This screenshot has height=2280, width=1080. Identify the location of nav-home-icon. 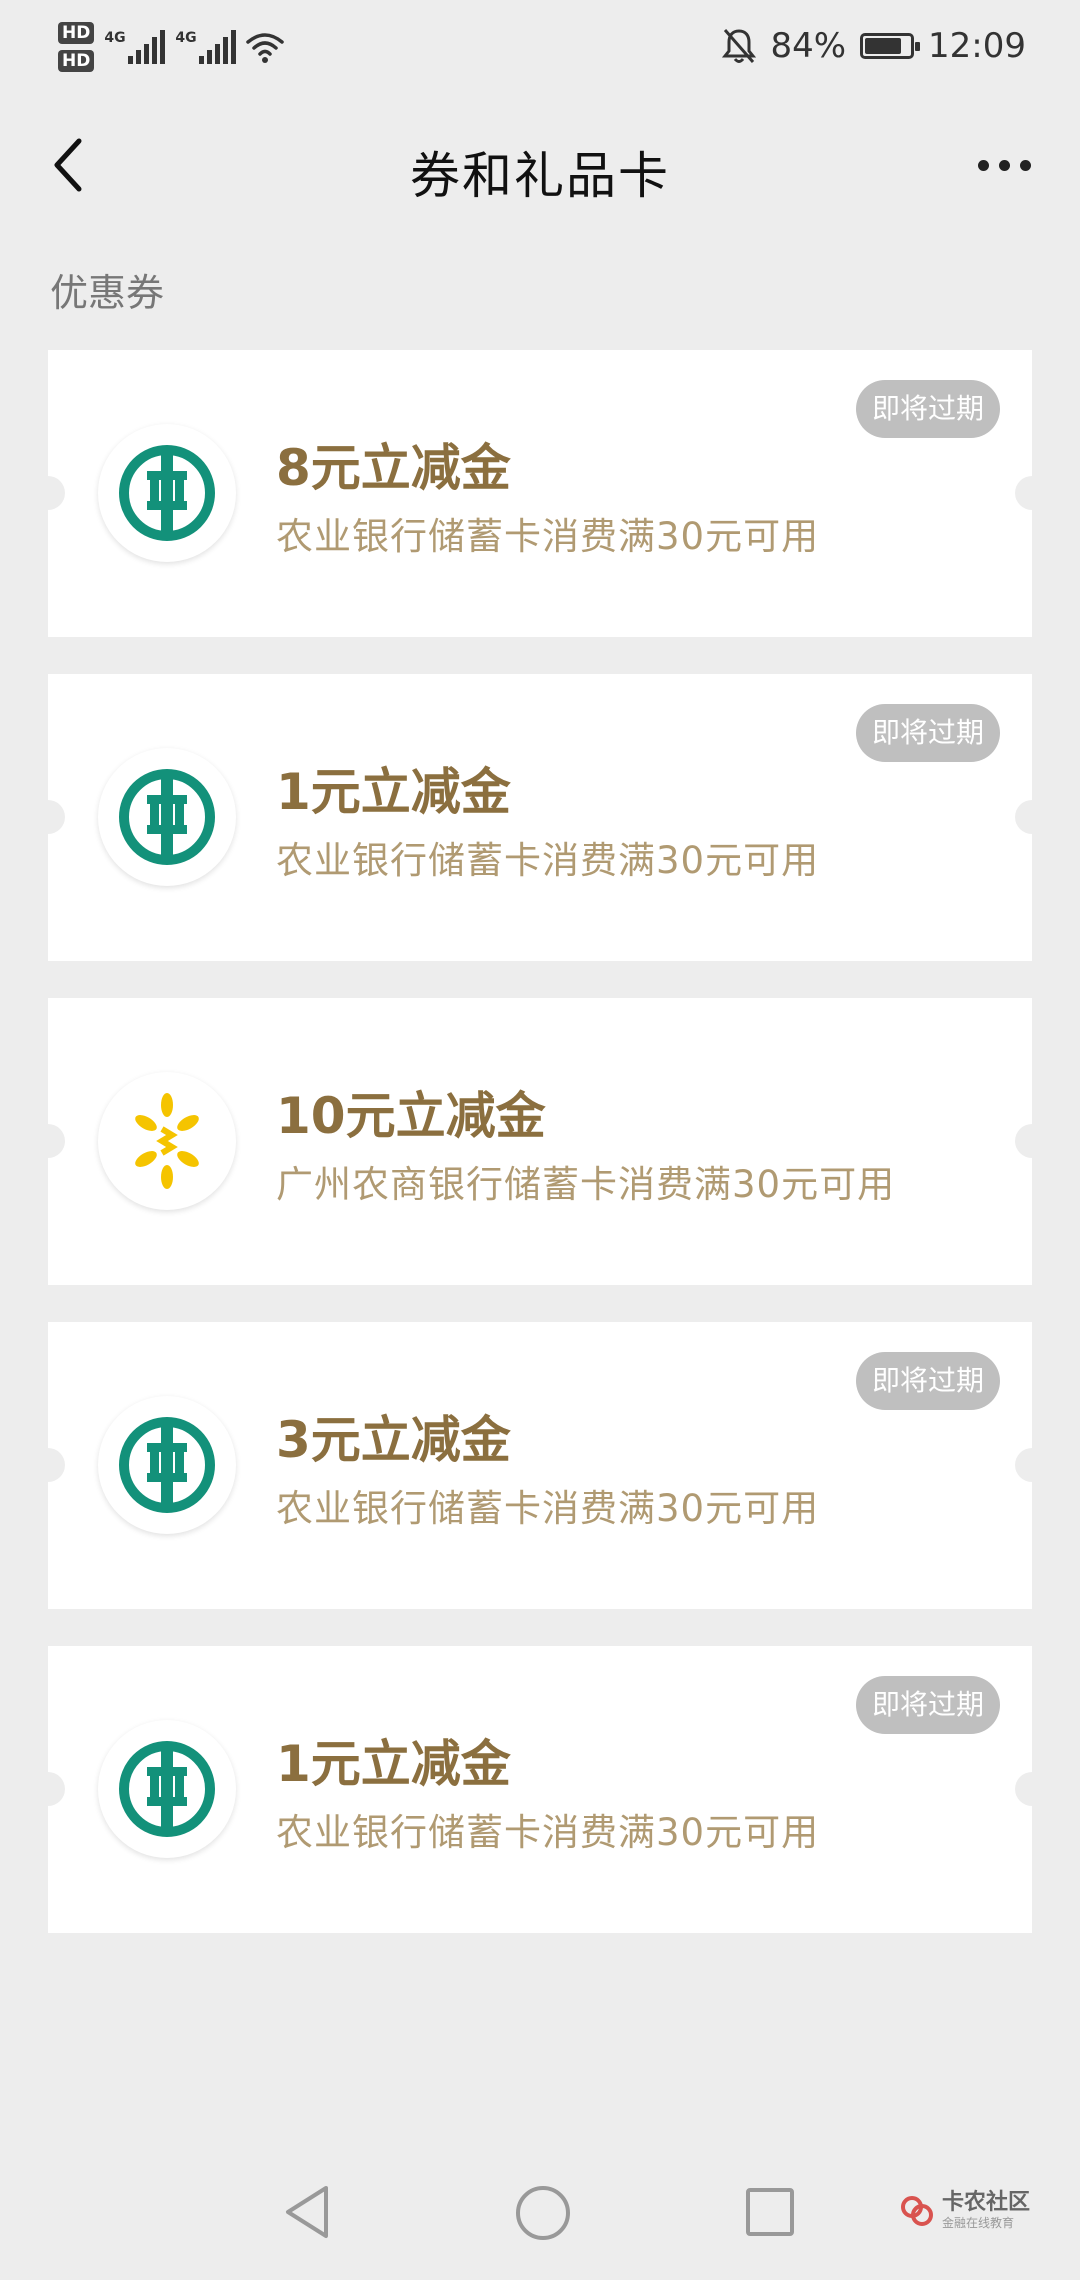
(543, 2213).